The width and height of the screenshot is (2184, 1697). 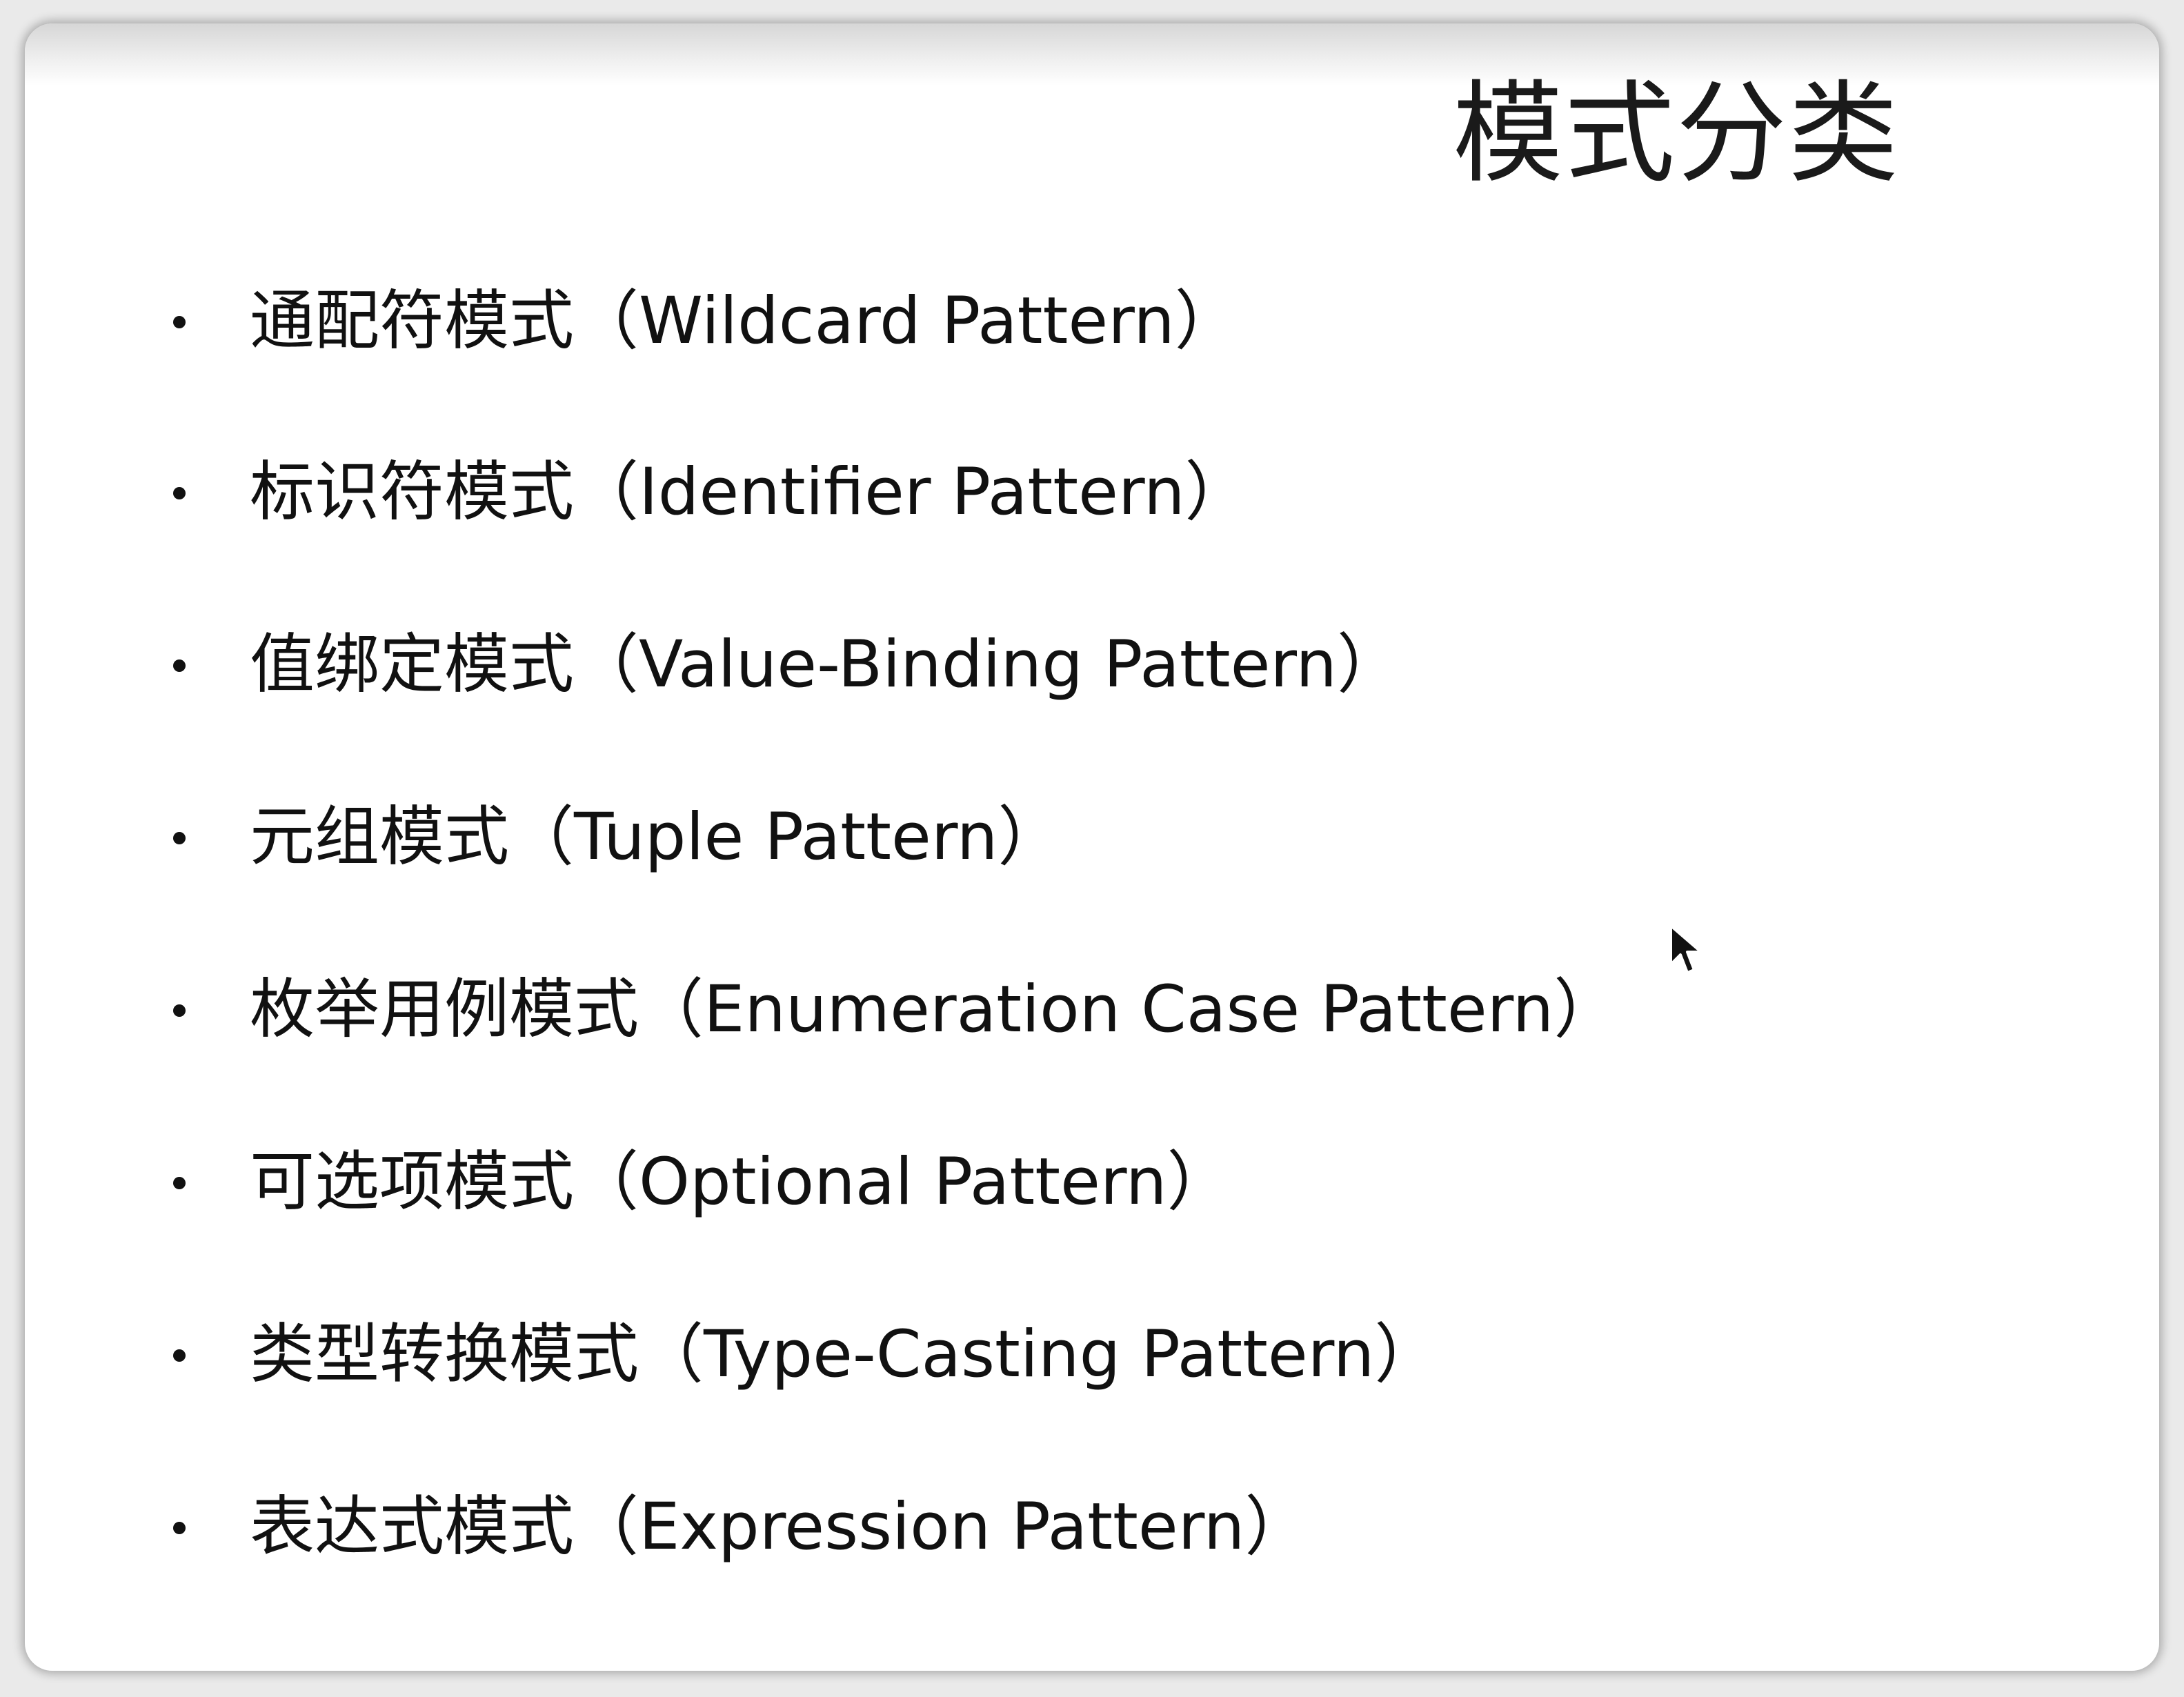 I want to click on list-item-label: 元组模式（Tuple Pattern）, so click(x=656, y=837).